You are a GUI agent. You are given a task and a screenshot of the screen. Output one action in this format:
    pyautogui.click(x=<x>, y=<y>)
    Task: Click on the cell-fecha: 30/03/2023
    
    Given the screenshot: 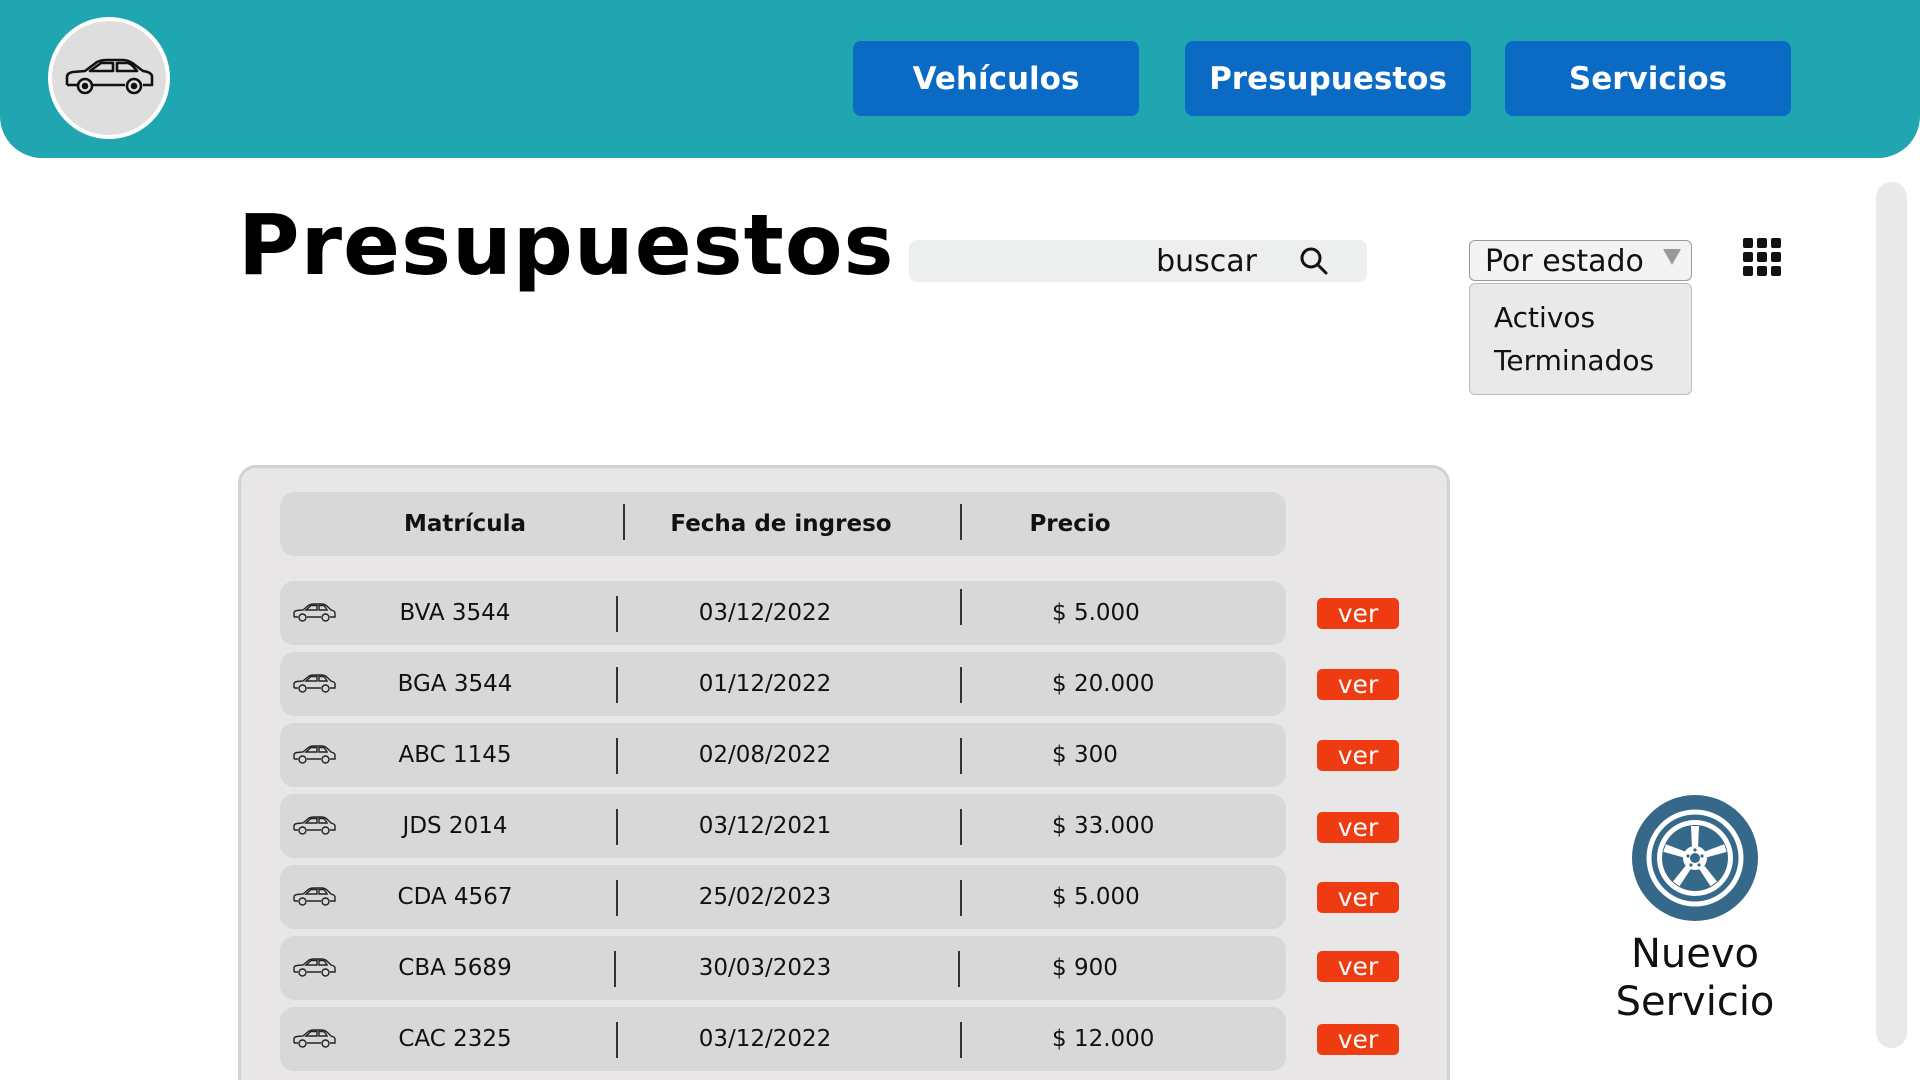 What is the action you would take?
    pyautogui.click(x=765, y=968)
    